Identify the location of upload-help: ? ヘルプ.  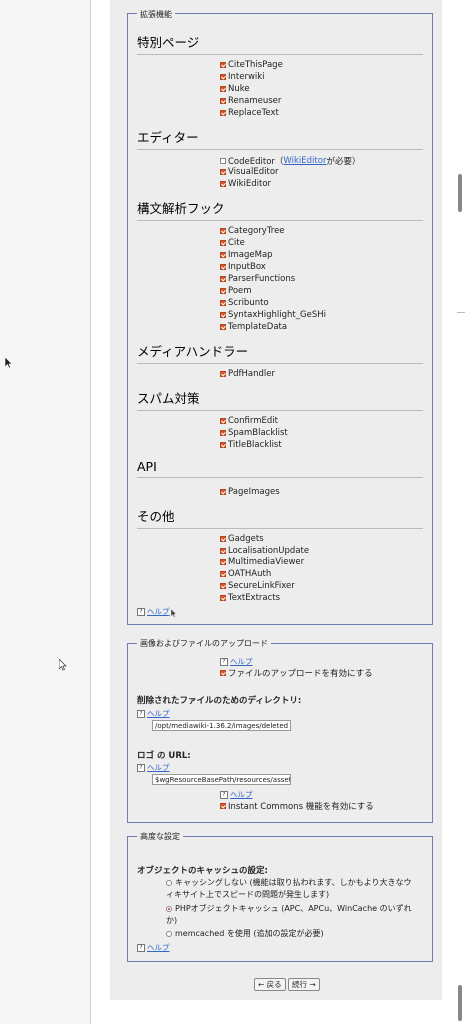
(236, 661).